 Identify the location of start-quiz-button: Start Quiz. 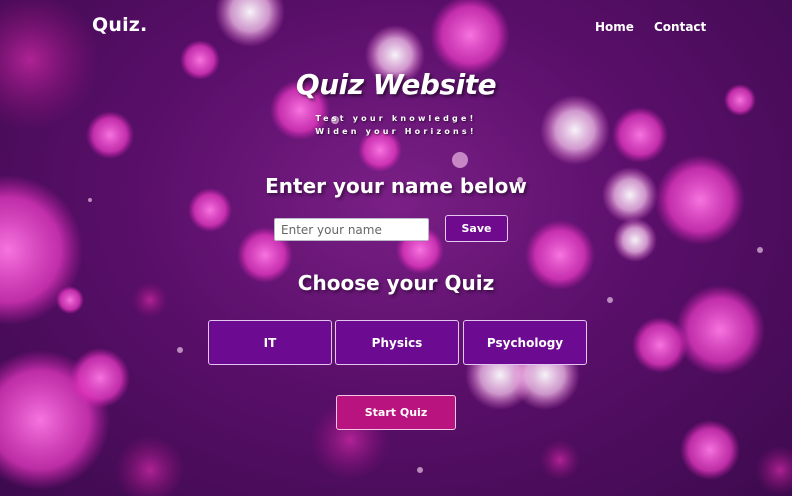
(396, 412).